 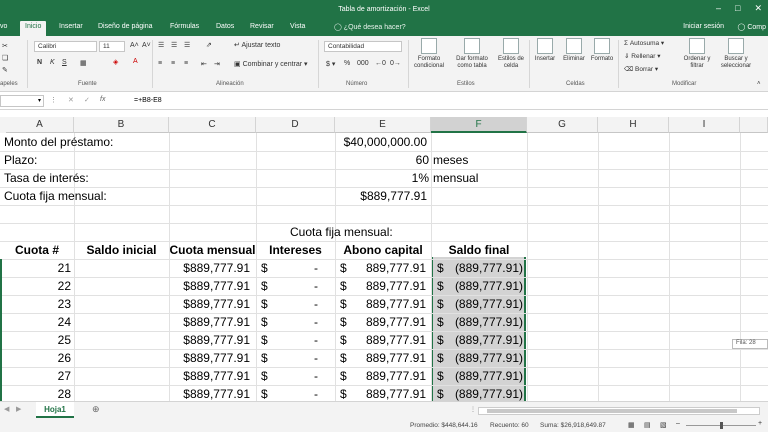 What do you see at coordinates (174, 45) in the screenshot?
I see `align-middle-icon: ☰` at bounding box center [174, 45].